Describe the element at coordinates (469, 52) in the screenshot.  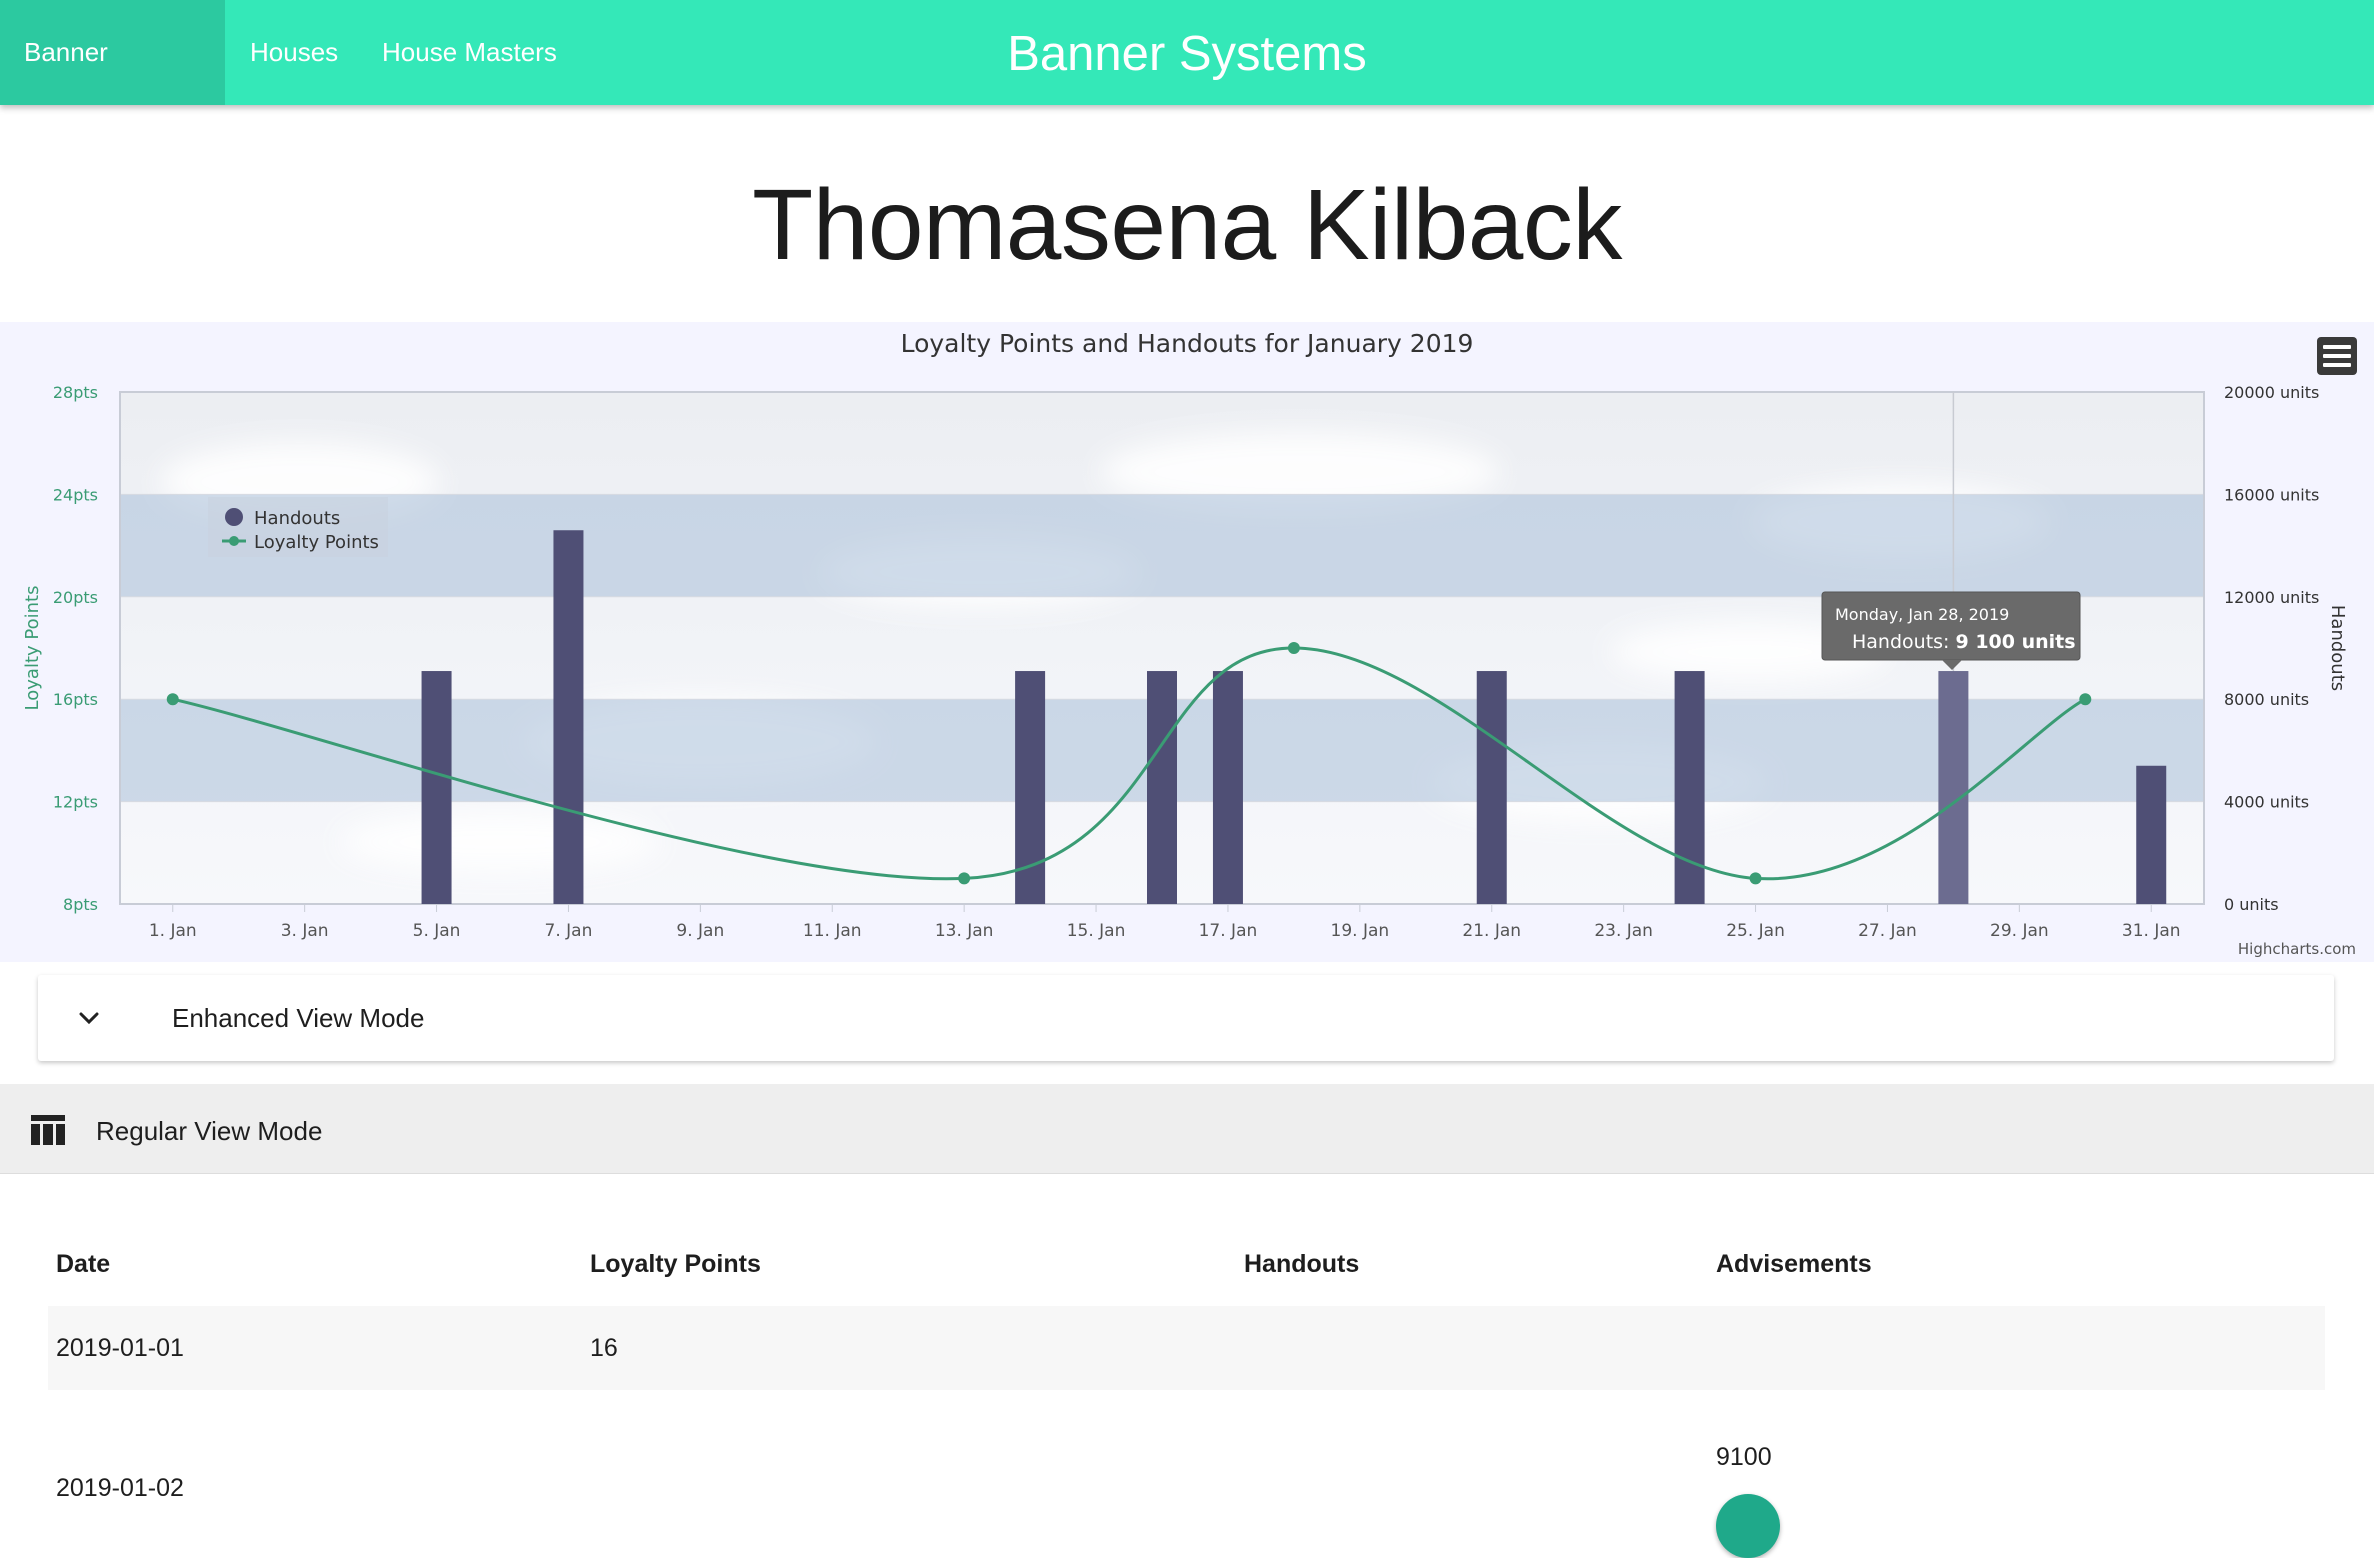
I see `nav-tab-house-masters: House Masters` at that location.